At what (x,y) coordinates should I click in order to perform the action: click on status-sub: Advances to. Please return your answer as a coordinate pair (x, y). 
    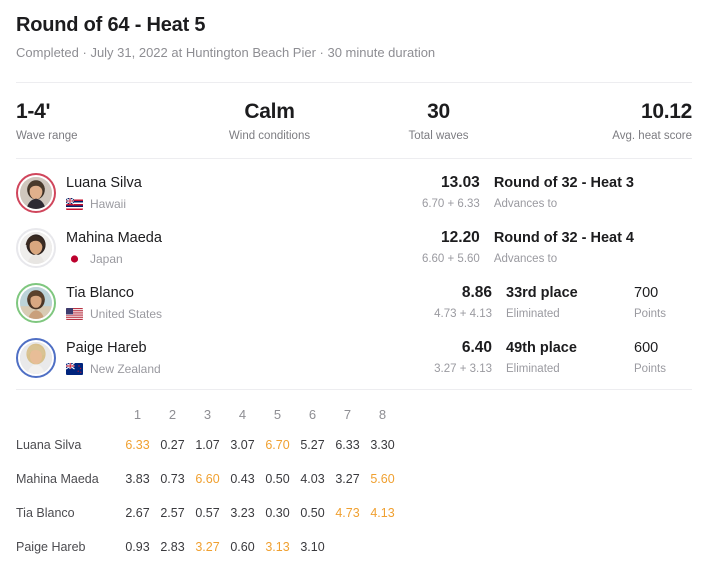
    Looking at the image, I should click on (525, 204).